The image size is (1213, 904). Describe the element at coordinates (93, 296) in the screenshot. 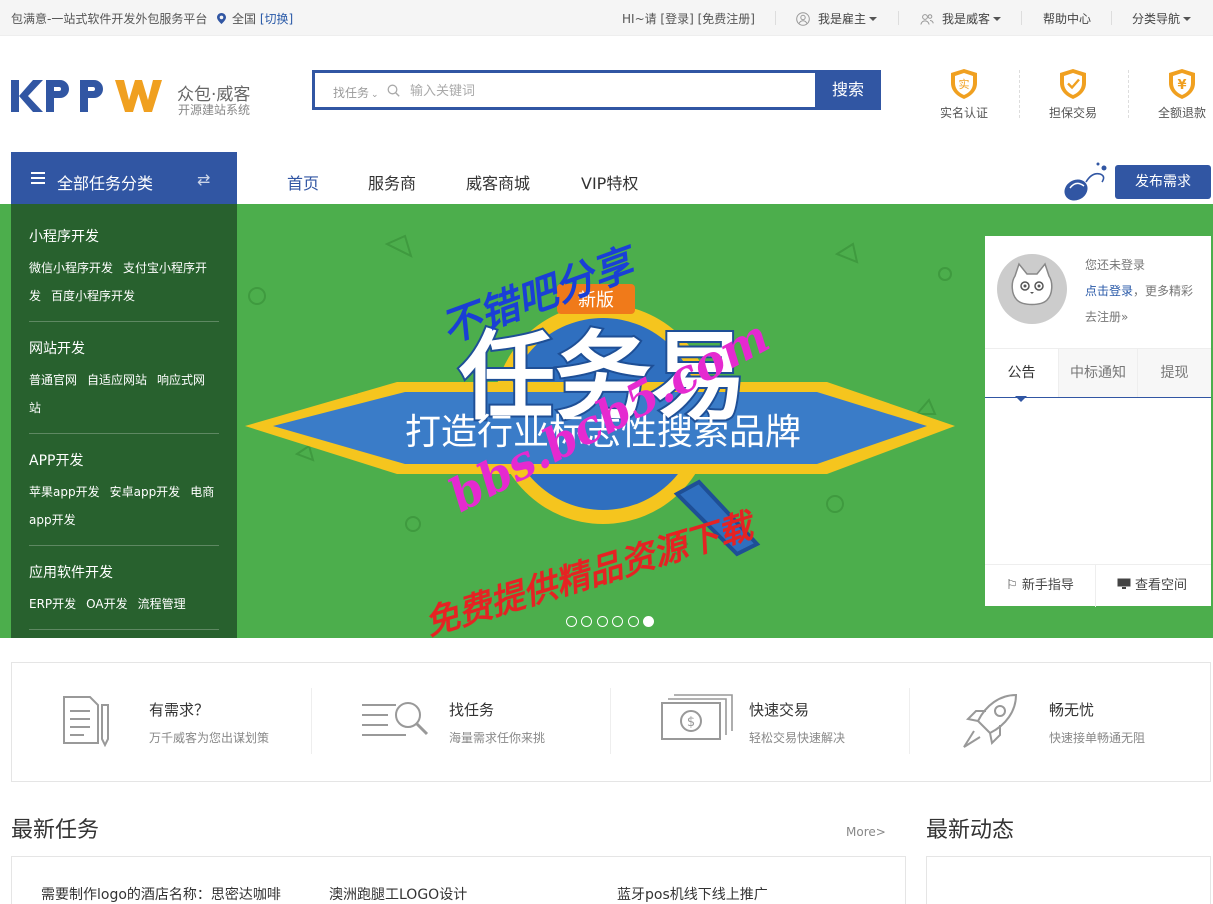

I see `category-link: 百度小程序开发` at that location.